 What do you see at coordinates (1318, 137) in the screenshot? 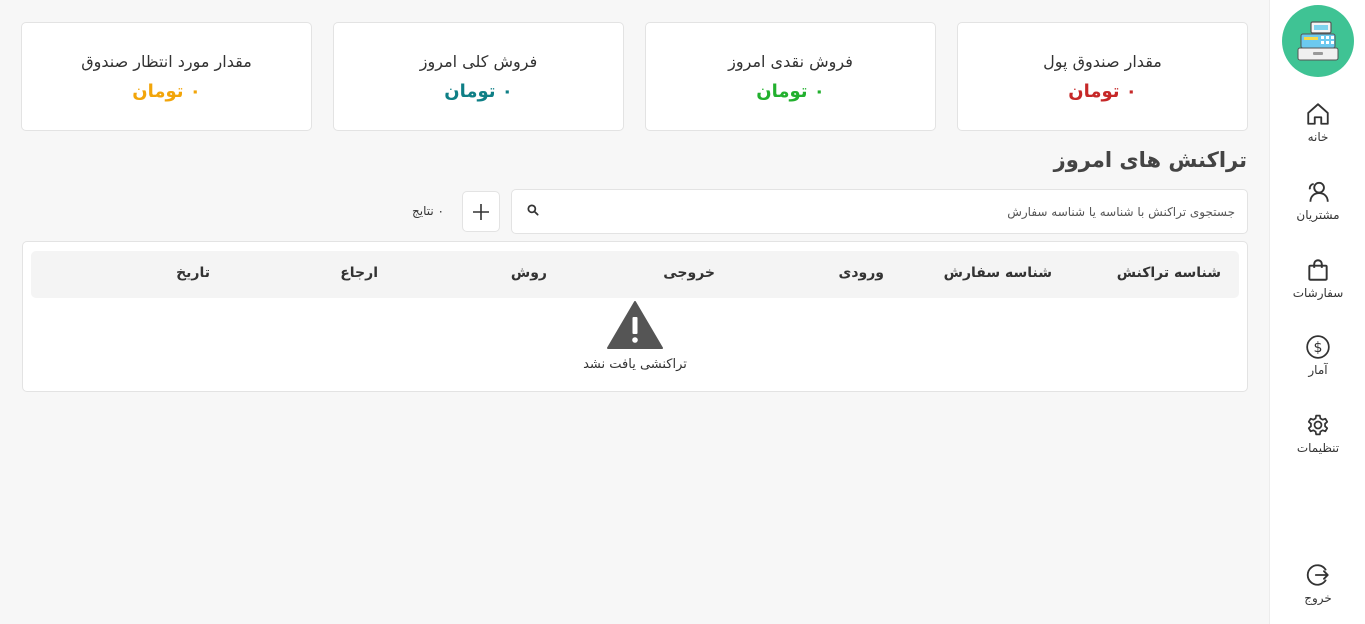
I see `sidebar-item-label: خانه` at bounding box center [1318, 137].